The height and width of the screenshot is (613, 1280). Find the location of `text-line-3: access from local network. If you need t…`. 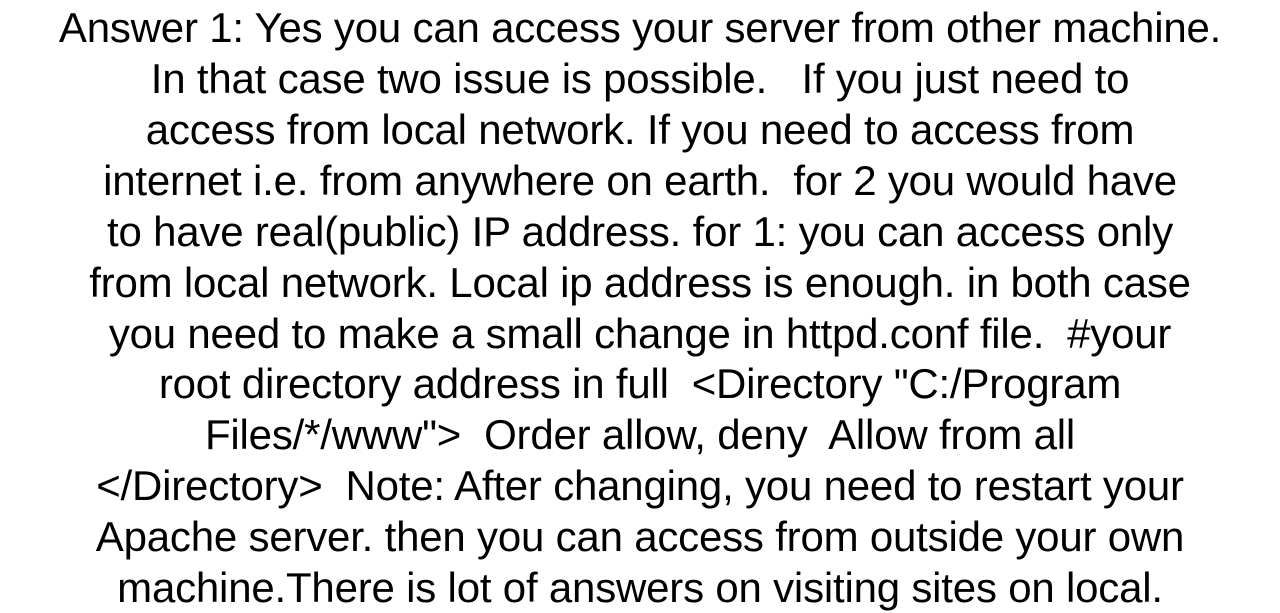

text-line-3: access from local network. If you need t… is located at coordinates (640, 129).